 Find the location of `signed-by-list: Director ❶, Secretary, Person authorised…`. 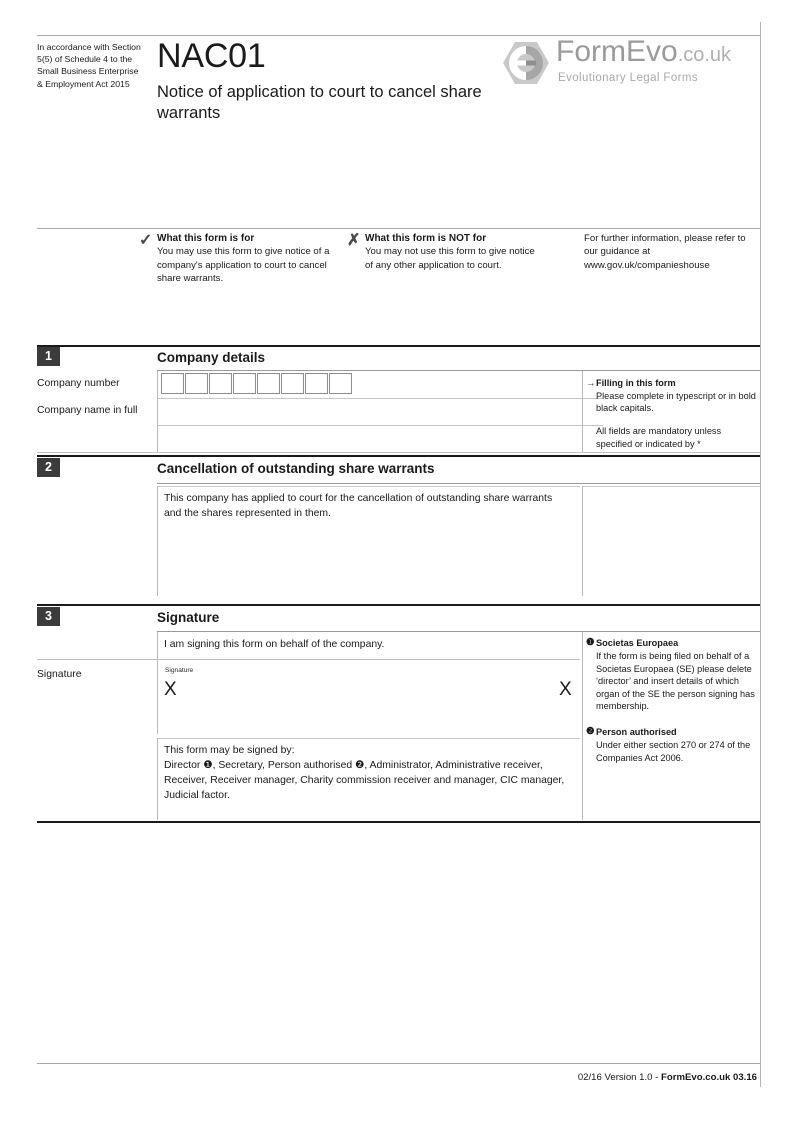

signed-by-list: Director ❶, Secretary, Person authorised… is located at coordinates (364, 780).